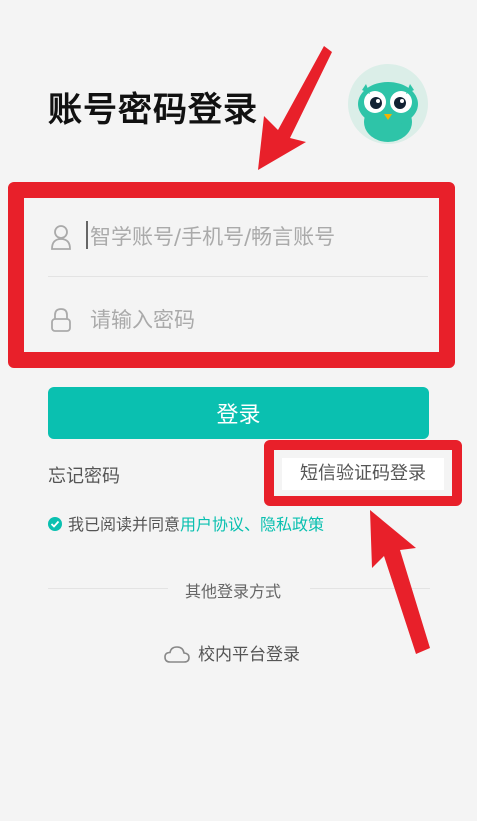 The width and height of the screenshot is (477, 821). Describe the element at coordinates (388, 104) in the screenshot. I see `owl-avatar-icon` at that location.